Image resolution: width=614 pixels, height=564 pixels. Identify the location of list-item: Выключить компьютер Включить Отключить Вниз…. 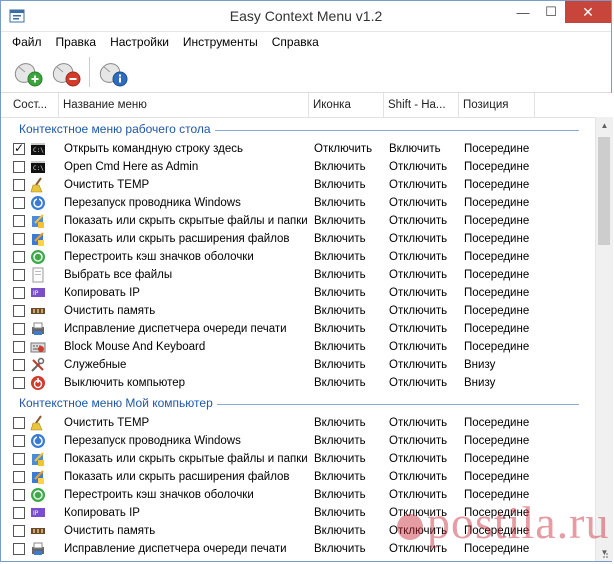
(307, 383).